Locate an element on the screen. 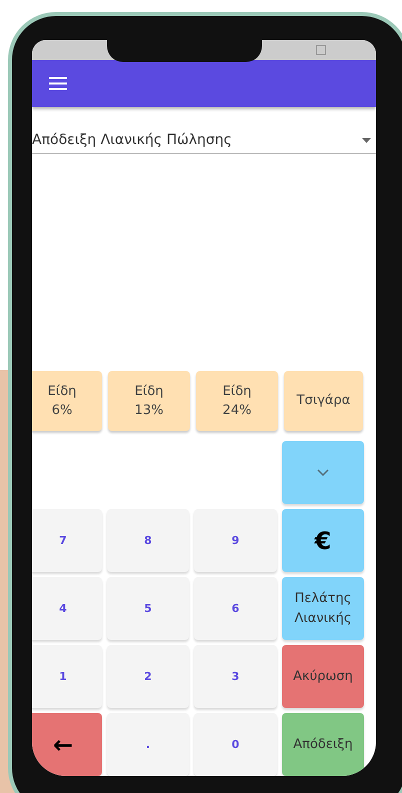 Image resolution: width=402 pixels, height=793 pixels. dropdown-caret-icon is located at coordinates (366, 140).